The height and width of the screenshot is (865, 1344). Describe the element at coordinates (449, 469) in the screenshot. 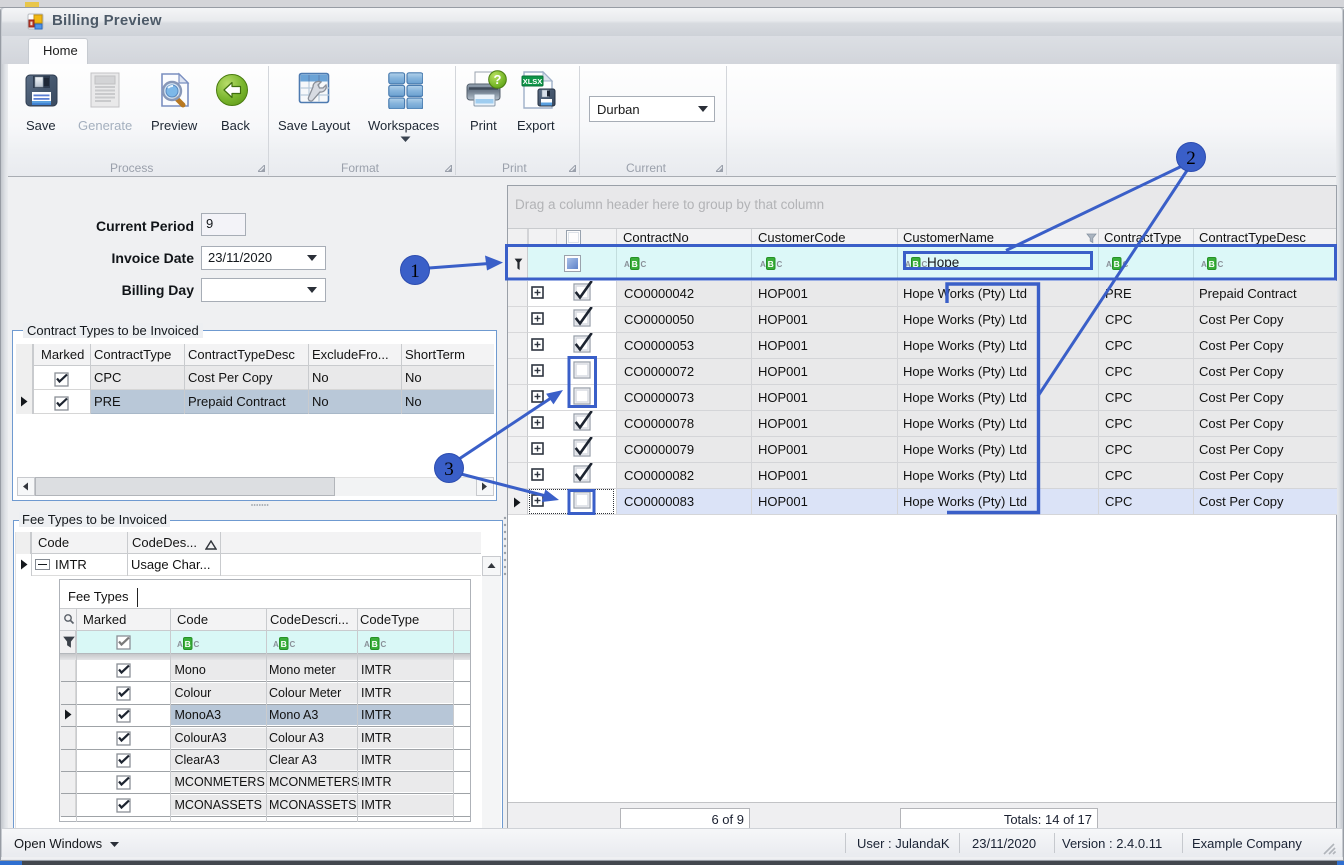

I see `svg-text: 3` at that location.